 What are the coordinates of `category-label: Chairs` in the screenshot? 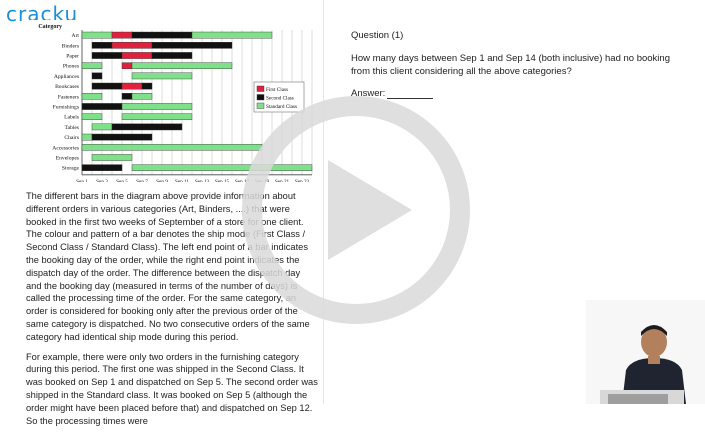 It's located at (71, 138).